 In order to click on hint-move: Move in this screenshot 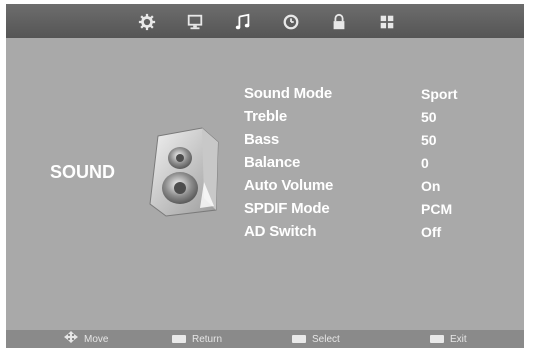, I will do `click(86, 339)`.